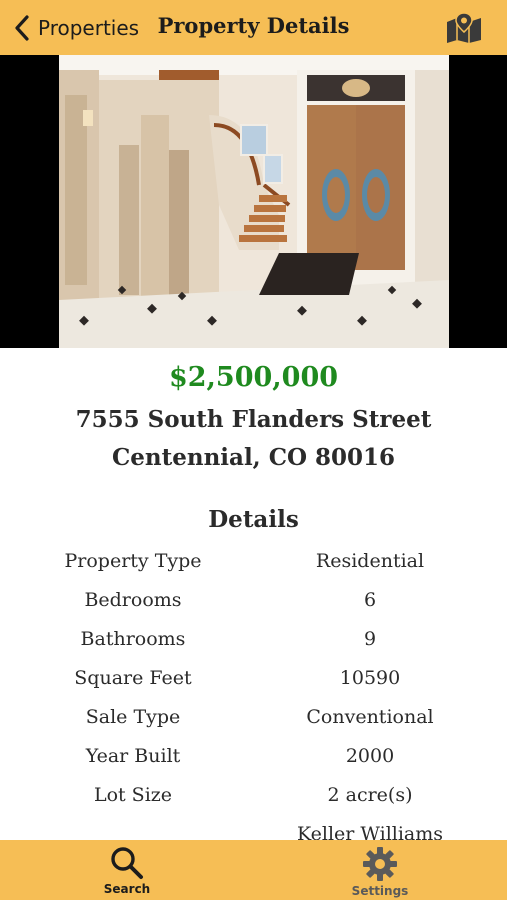  I want to click on detail-label: Year Built, so click(133, 756).